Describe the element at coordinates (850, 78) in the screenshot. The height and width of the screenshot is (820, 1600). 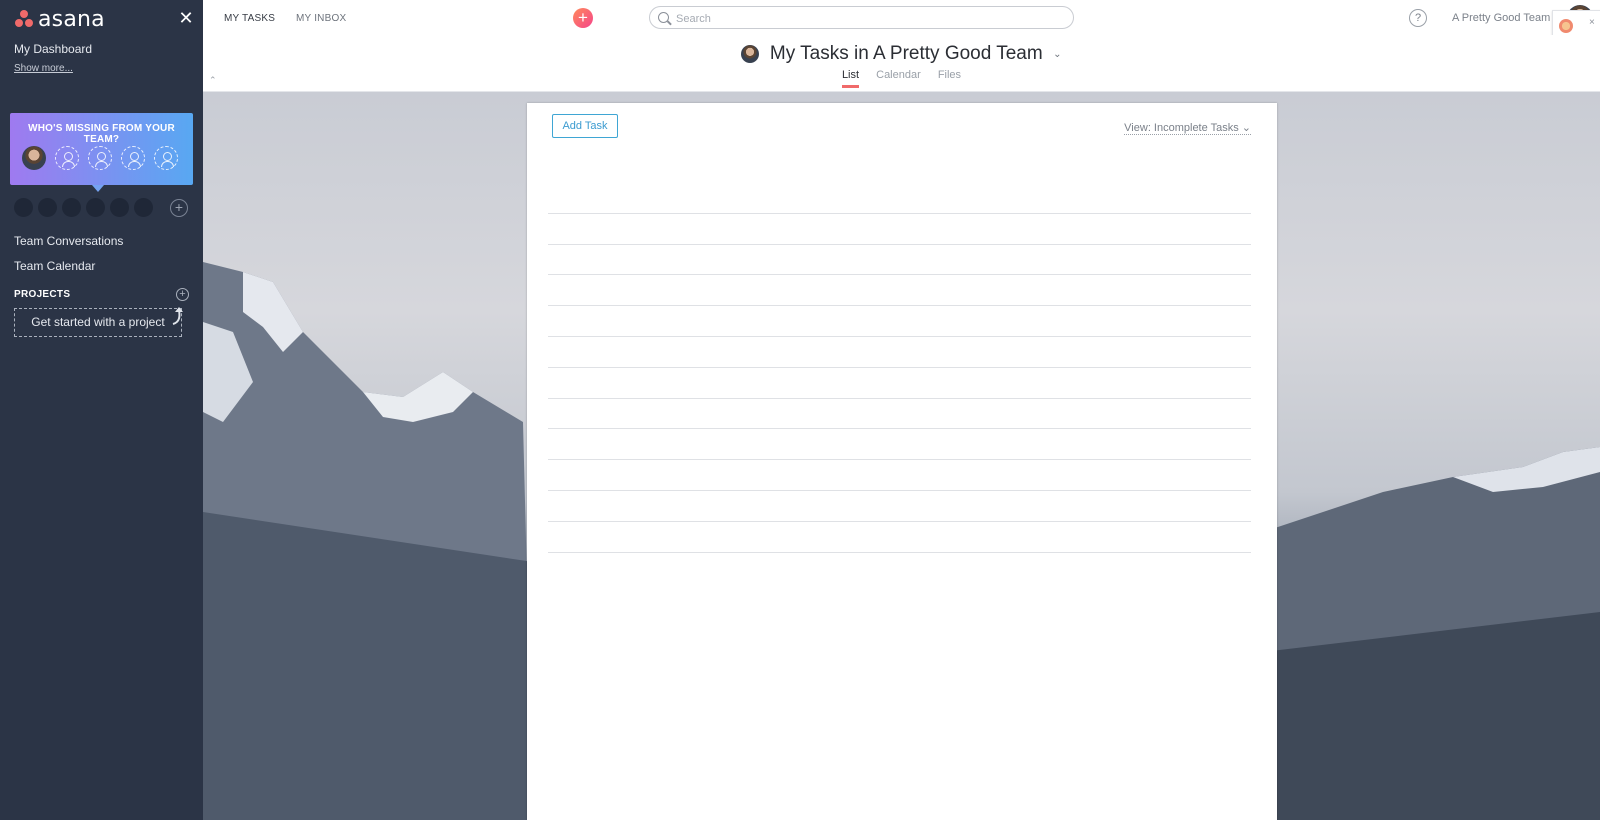
I see `tab-list: List` at that location.